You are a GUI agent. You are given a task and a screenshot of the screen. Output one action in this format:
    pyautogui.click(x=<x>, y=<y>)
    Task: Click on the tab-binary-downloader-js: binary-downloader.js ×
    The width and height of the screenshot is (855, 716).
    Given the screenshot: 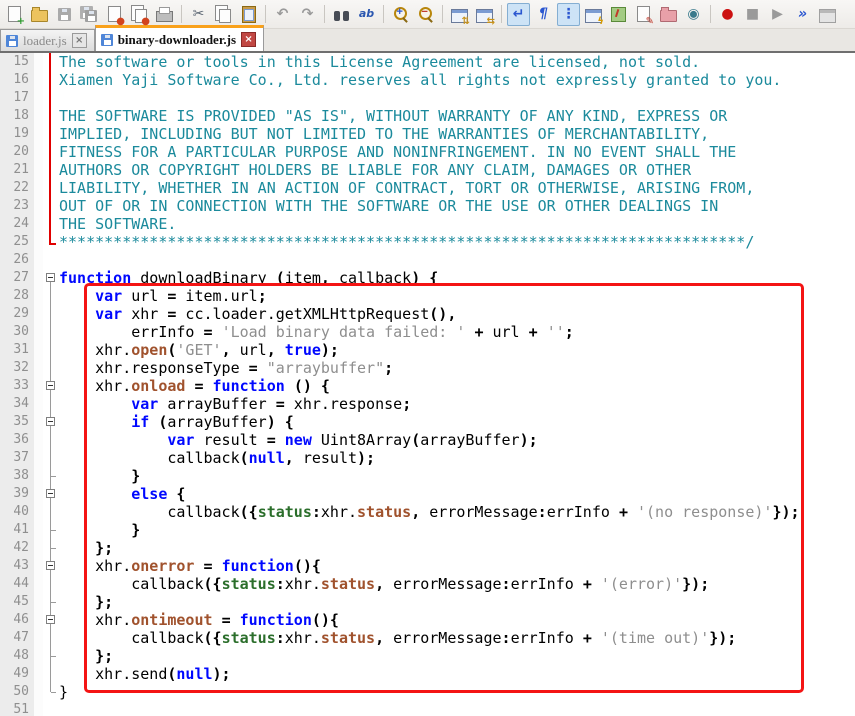 What is the action you would take?
    pyautogui.click(x=179, y=38)
    